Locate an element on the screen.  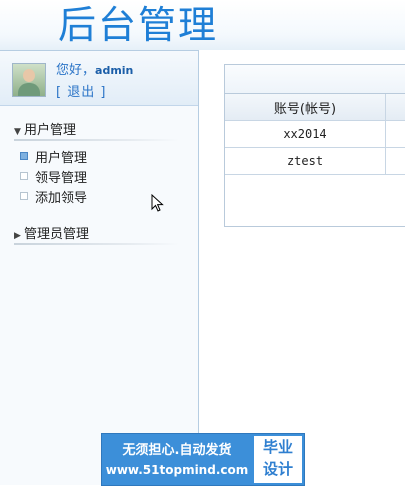
table-header-row: 账号(帐号) is located at coordinates (315, 107).